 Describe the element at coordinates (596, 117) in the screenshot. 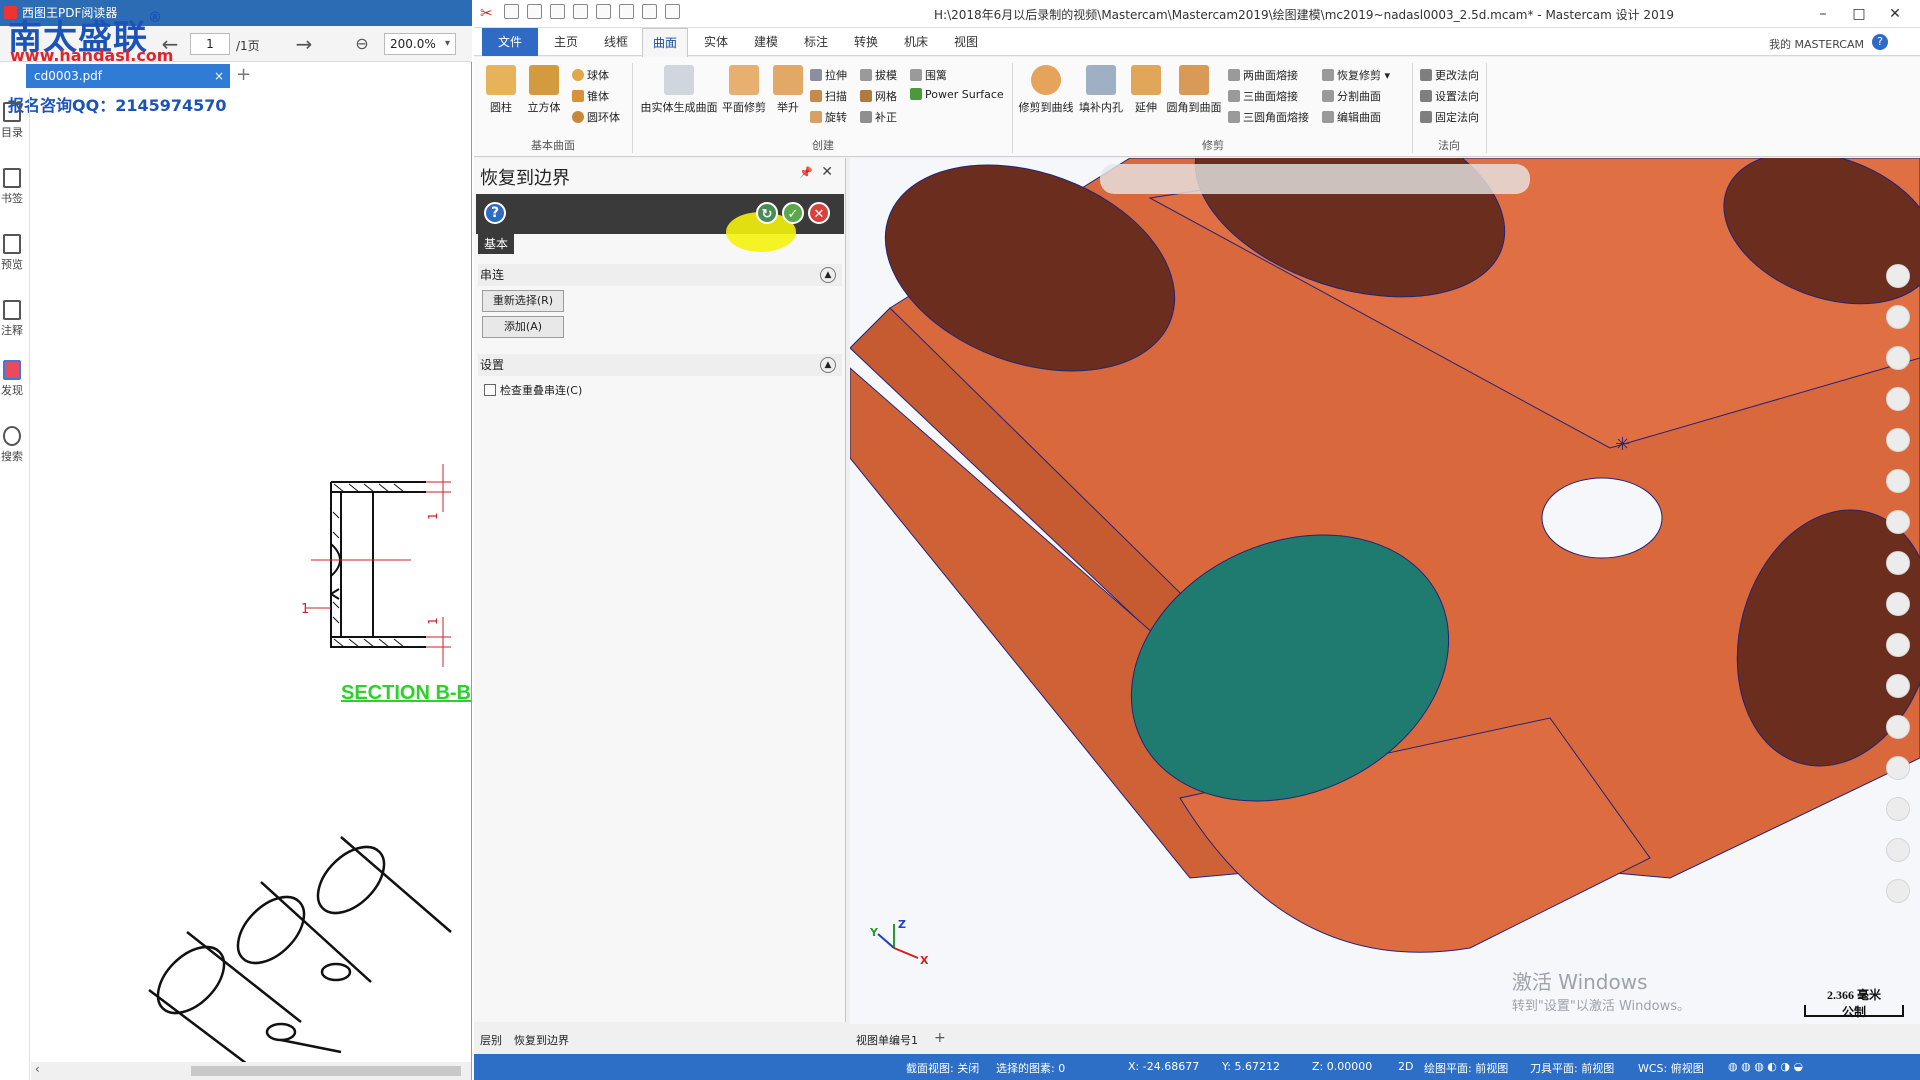

I see `torus-button: 圆环体` at that location.